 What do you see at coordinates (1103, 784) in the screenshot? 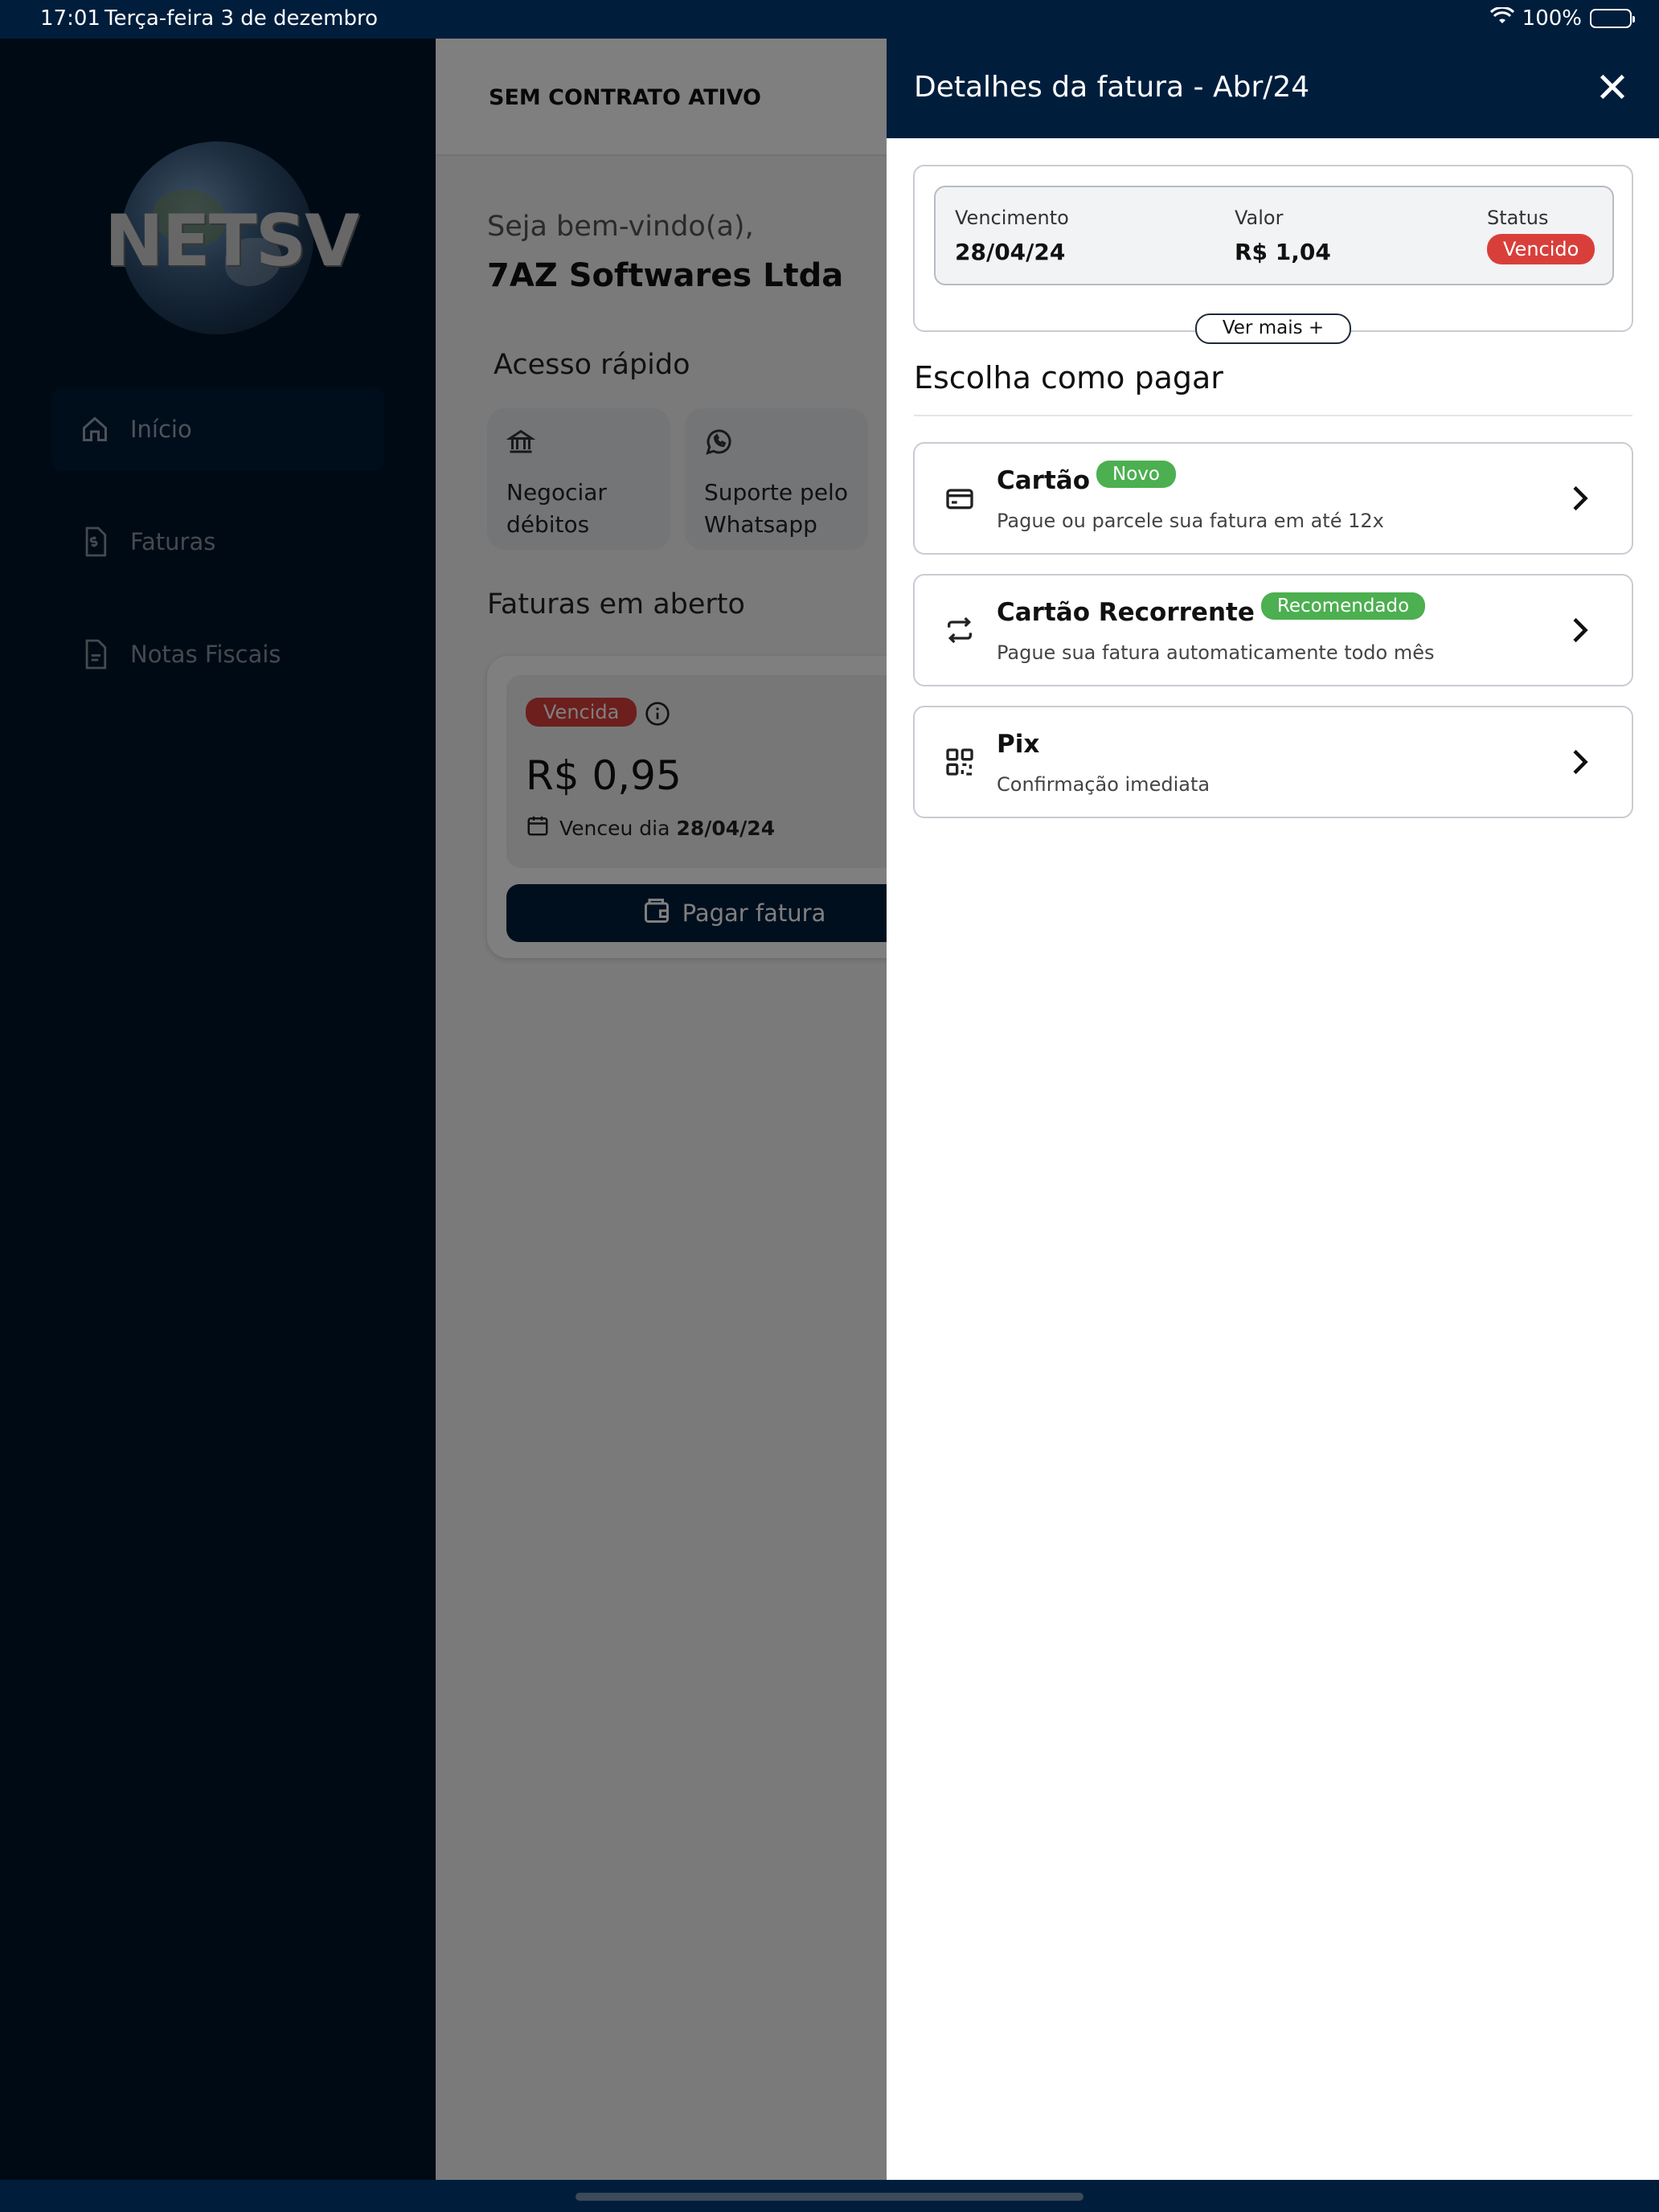
I see `payment-option-subtitle: Confirmação imediata` at bounding box center [1103, 784].